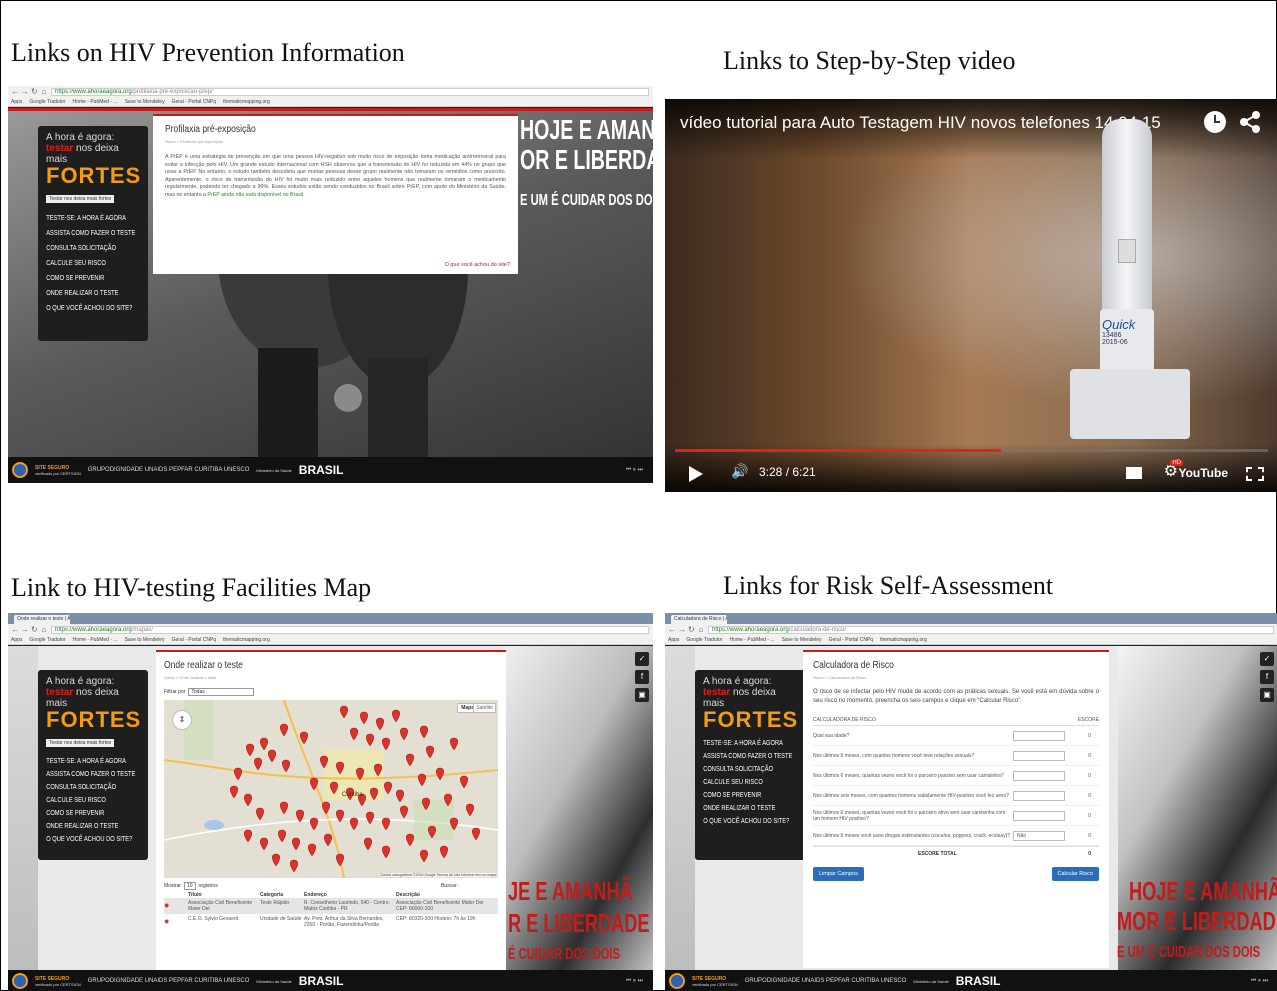 The image size is (1277, 991). What do you see at coordinates (182, 720) in the screenshot?
I see `map-pan-control: ⇕` at bounding box center [182, 720].